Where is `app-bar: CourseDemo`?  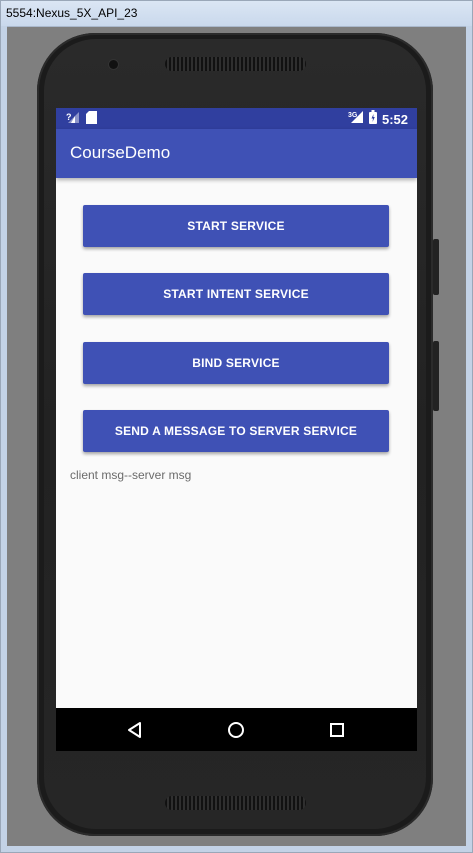 app-bar: CourseDemo is located at coordinates (236, 153).